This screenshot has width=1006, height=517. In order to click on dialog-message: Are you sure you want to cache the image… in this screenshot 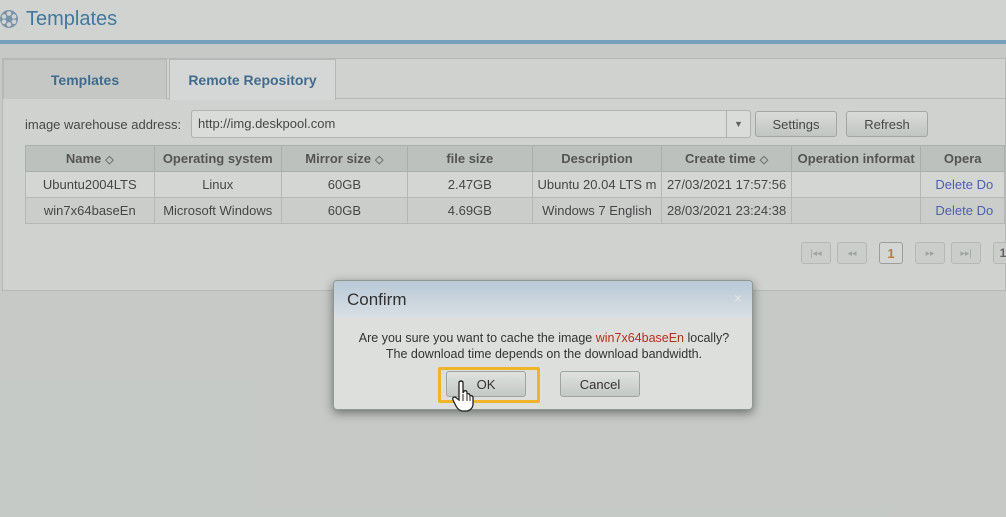, I will do `click(544, 346)`.